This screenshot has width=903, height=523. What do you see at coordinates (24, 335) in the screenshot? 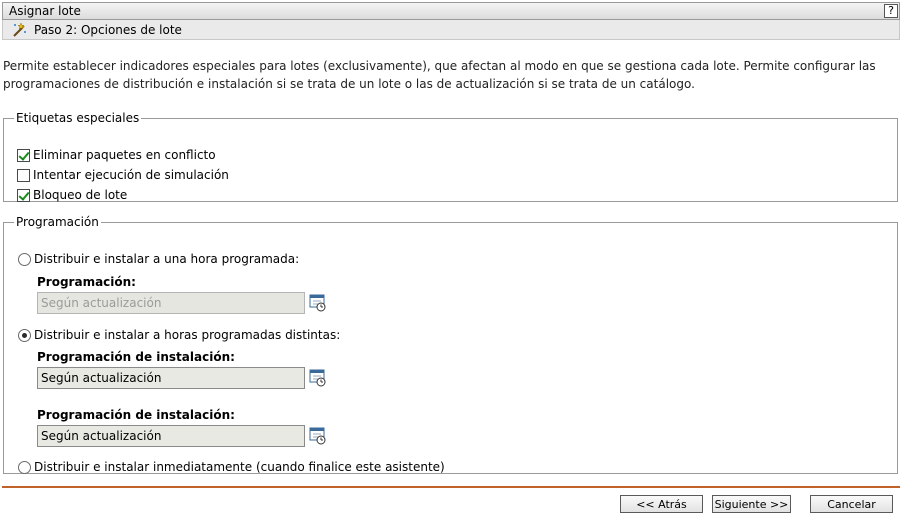
I see `distinct-schedules-radio` at bounding box center [24, 335].